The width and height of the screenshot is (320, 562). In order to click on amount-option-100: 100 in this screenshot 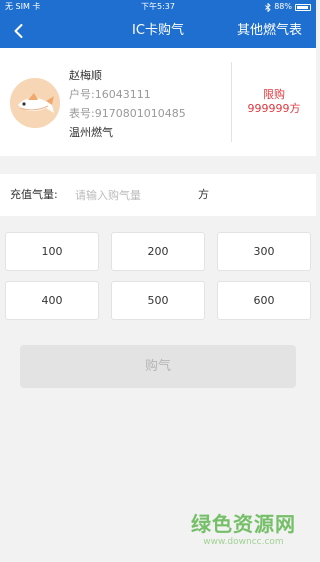, I will do `click(52, 251)`.